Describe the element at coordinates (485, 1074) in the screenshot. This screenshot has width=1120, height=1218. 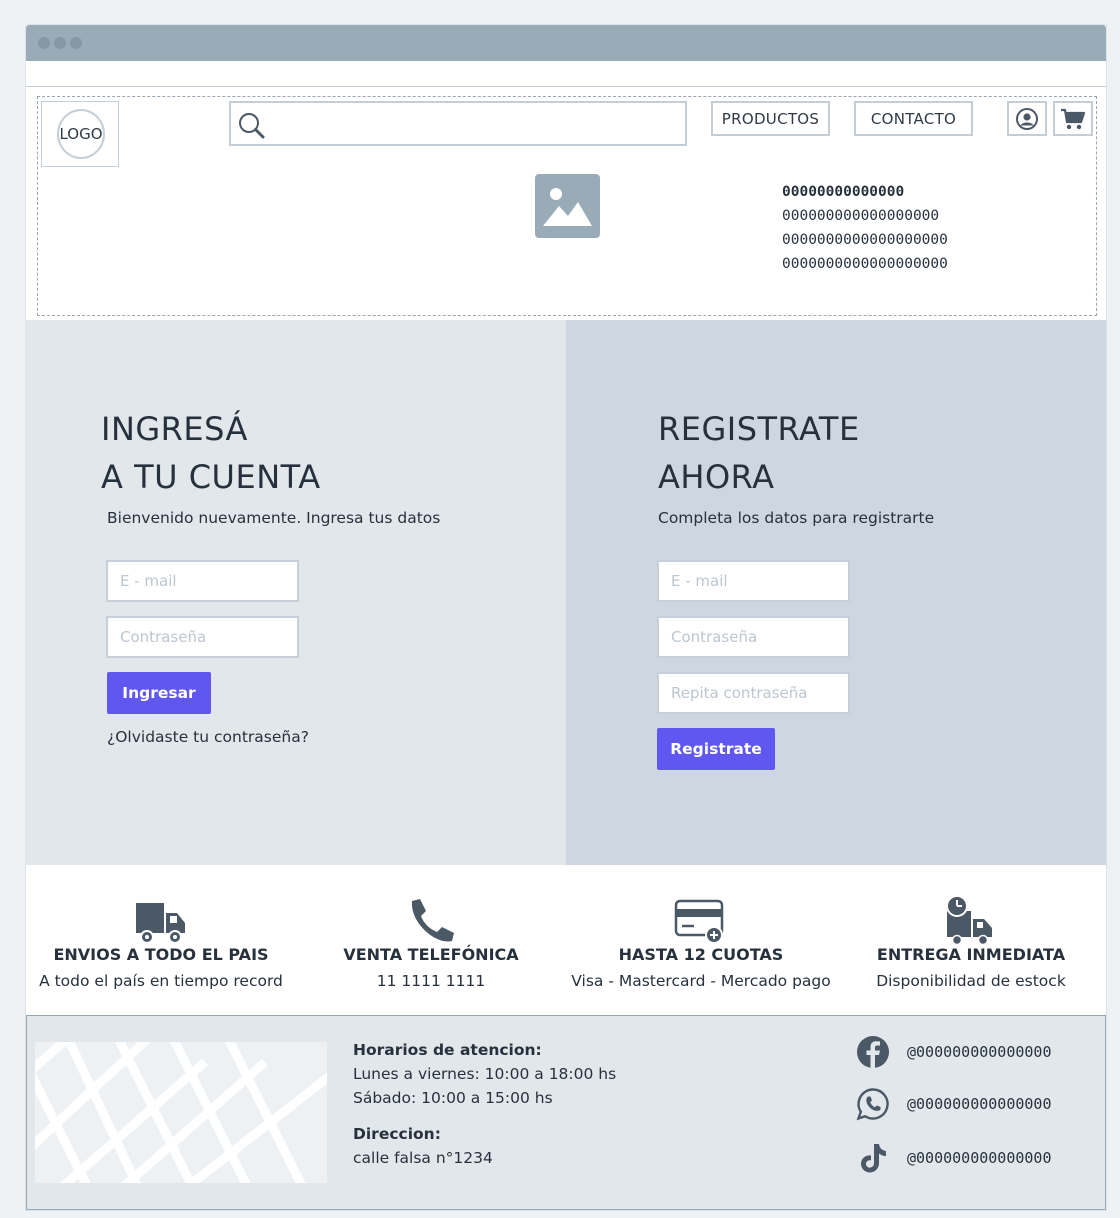
I see `hours-weekdays: Lunes a viernes: 10:00 a 18:00 hs` at that location.